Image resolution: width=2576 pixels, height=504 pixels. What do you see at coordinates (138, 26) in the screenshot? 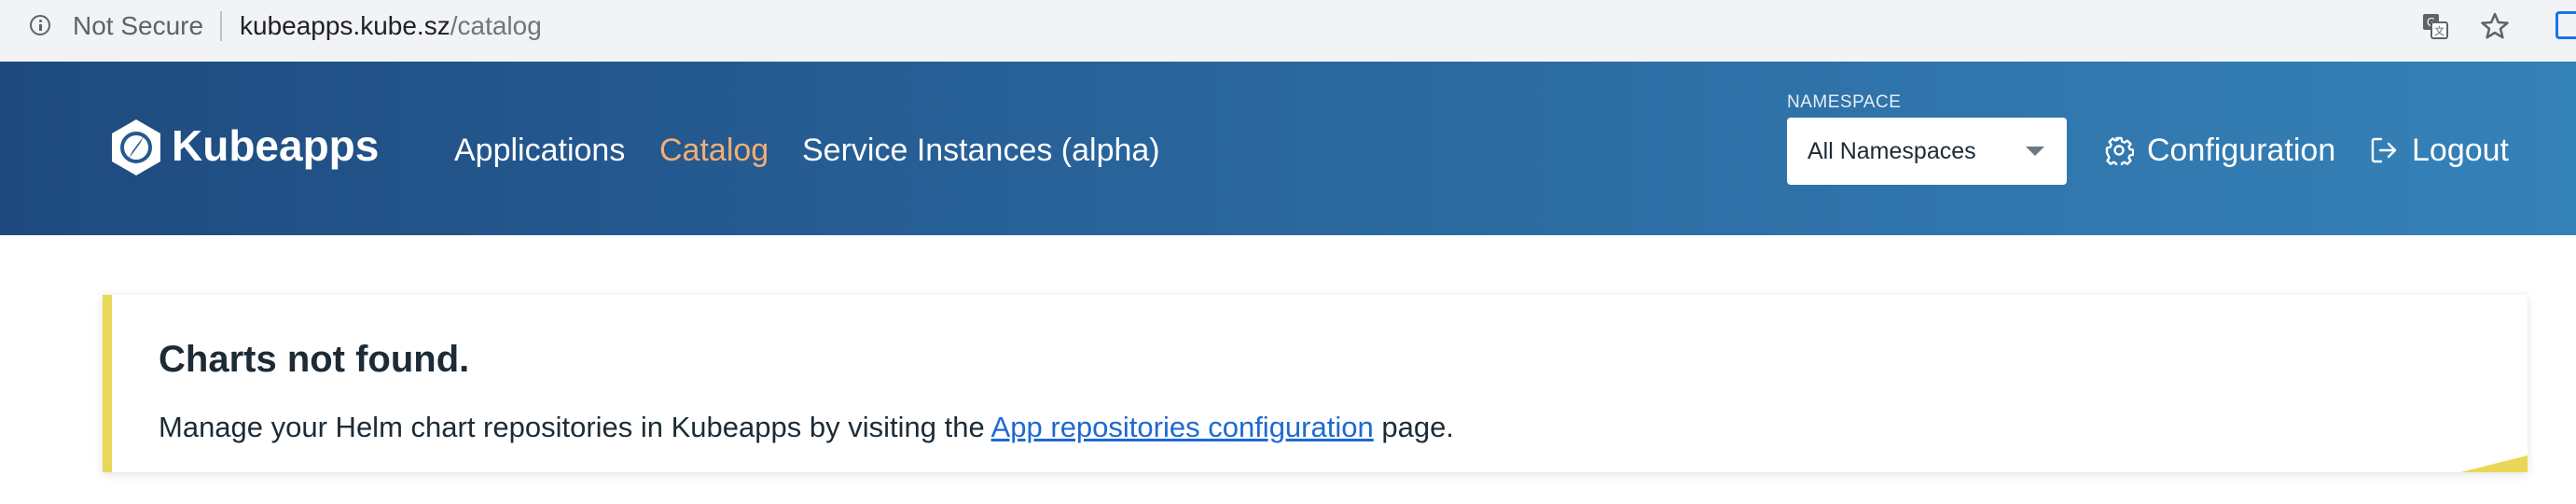
I see `security-label: Not Secure` at bounding box center [138, 26].